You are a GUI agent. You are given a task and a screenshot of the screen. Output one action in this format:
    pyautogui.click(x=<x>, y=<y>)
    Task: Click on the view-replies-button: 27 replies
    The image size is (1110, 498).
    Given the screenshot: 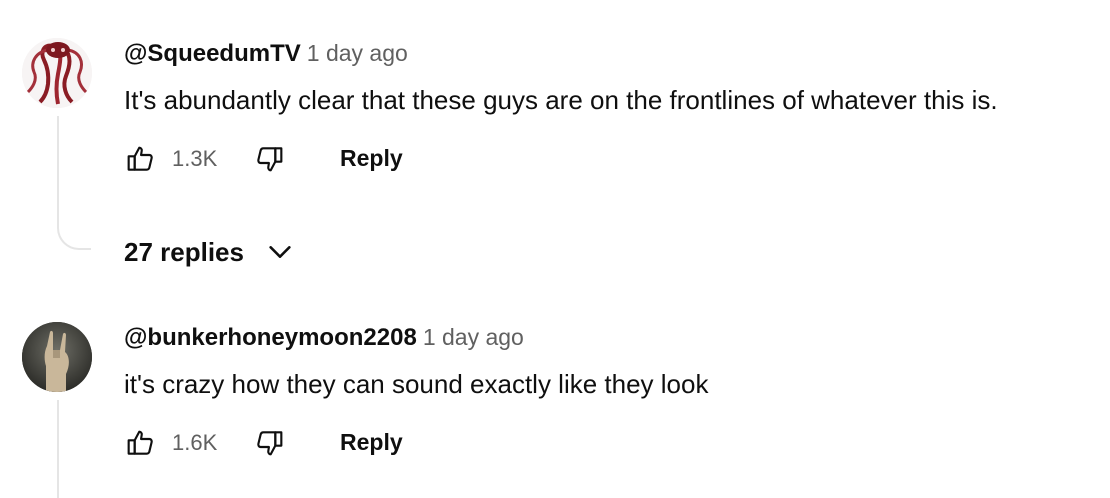 What is the action you would take?
    pyautogui.click(x=209, y=252)
    